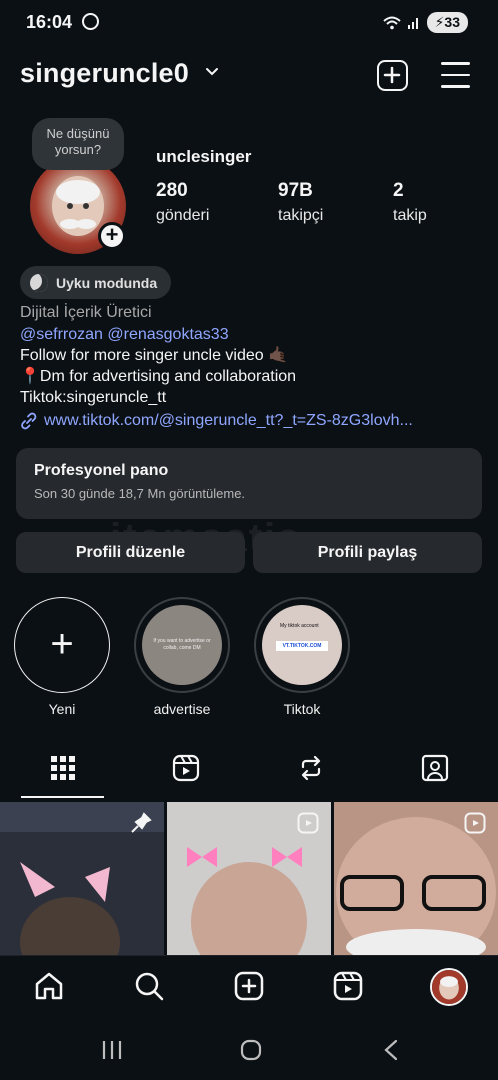  What do you see at coordinates (140, 493) in the screenshot?
I see `dashboard-subtitle: Son 30 günde 18,7 Mn görüntüleme.` at bounding box center [140, 493].